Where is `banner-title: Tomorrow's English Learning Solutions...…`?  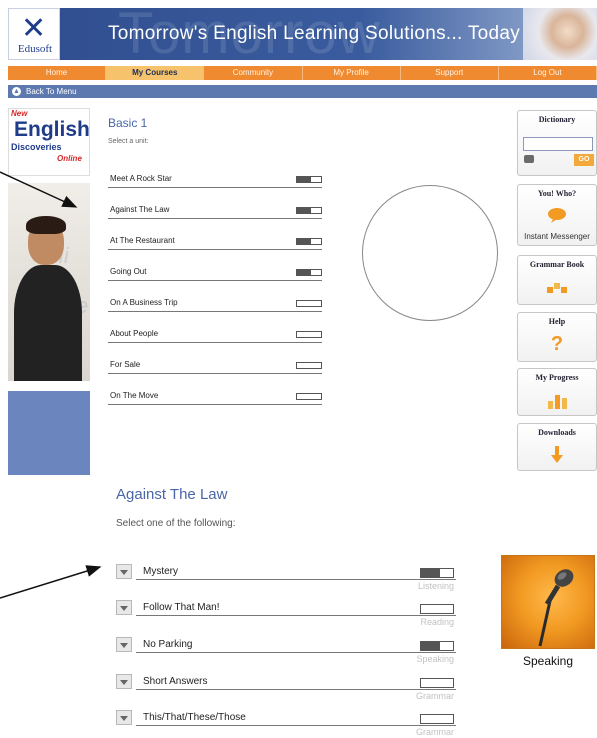
banner-title: Tomorrow's English Learning Solutions...… is located at coordinates (314, 33).